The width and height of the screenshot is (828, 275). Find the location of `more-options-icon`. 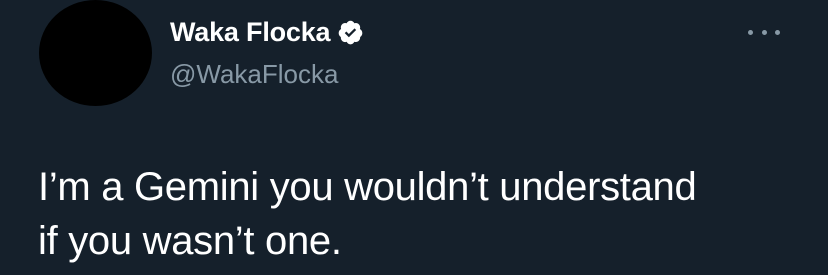

more-options-icon is located at coordinates (764, 32).